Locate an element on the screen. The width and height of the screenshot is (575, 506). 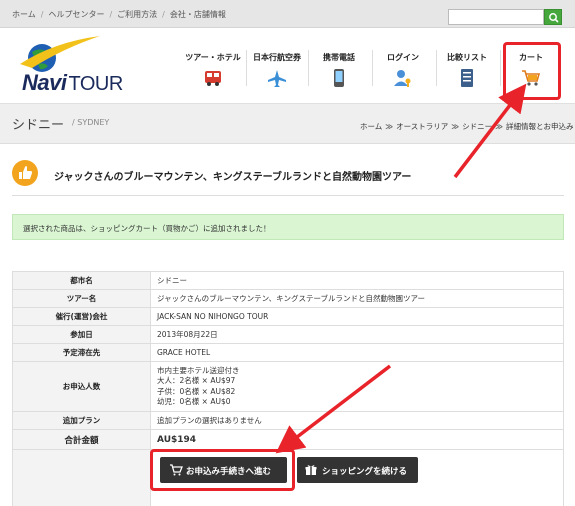
top-links: ホーム / ヘルプセンター / ご利用方法 / 会社・店舗情報 is located at coordinates (119, 14).